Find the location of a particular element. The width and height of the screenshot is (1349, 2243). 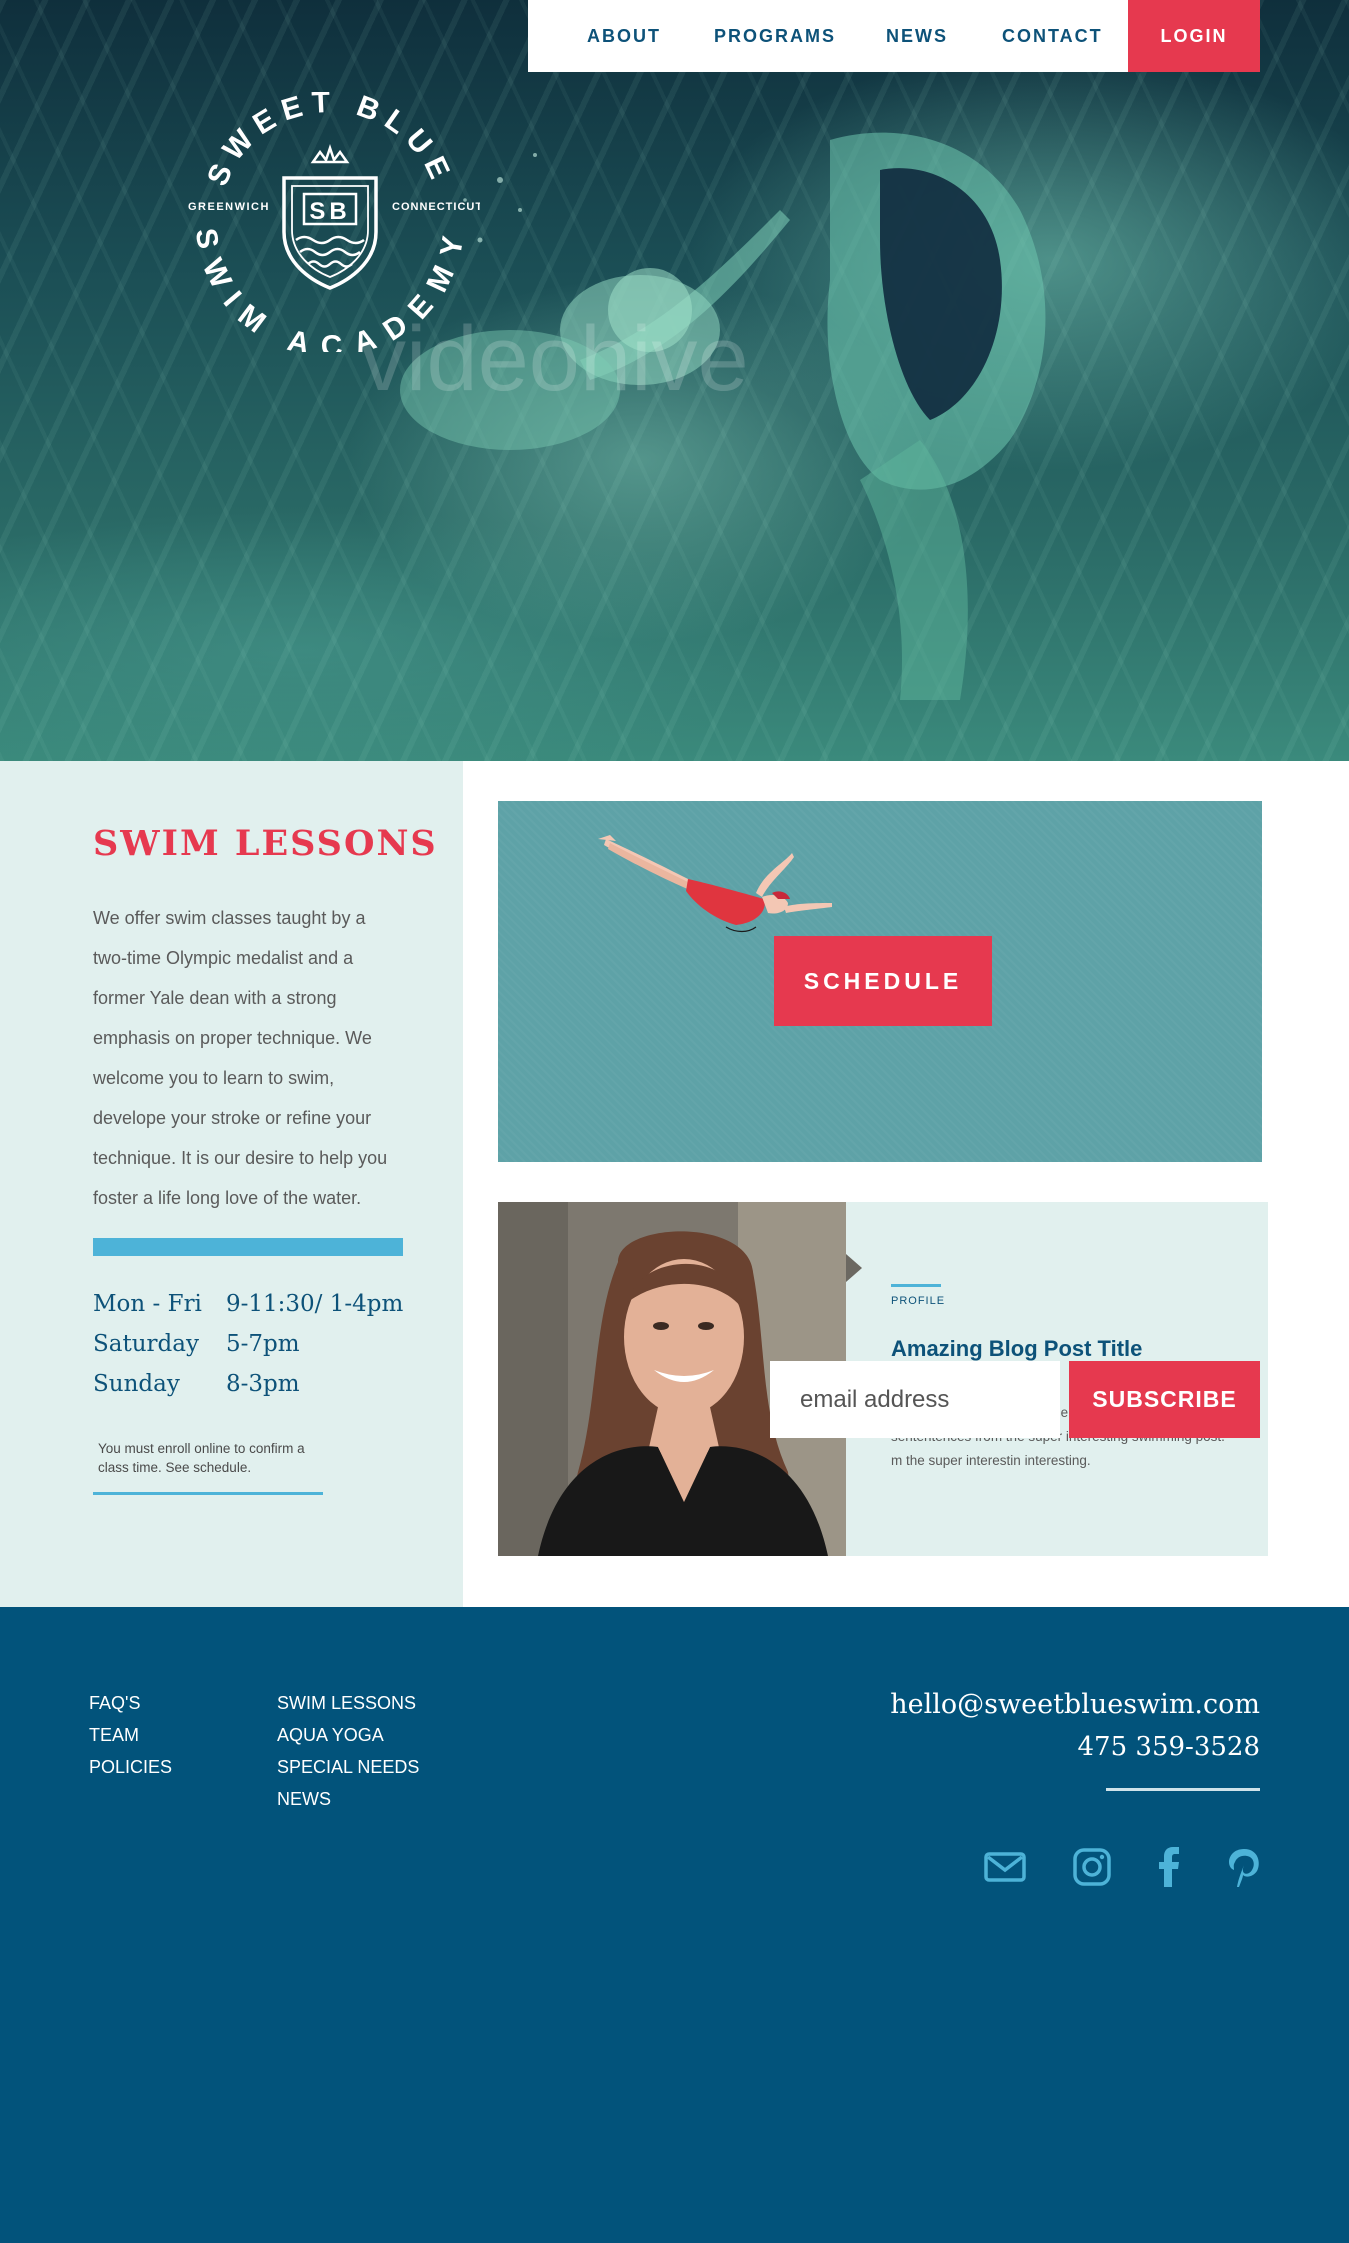

login-button: LOGIN is located at coordinates (1194, 36).